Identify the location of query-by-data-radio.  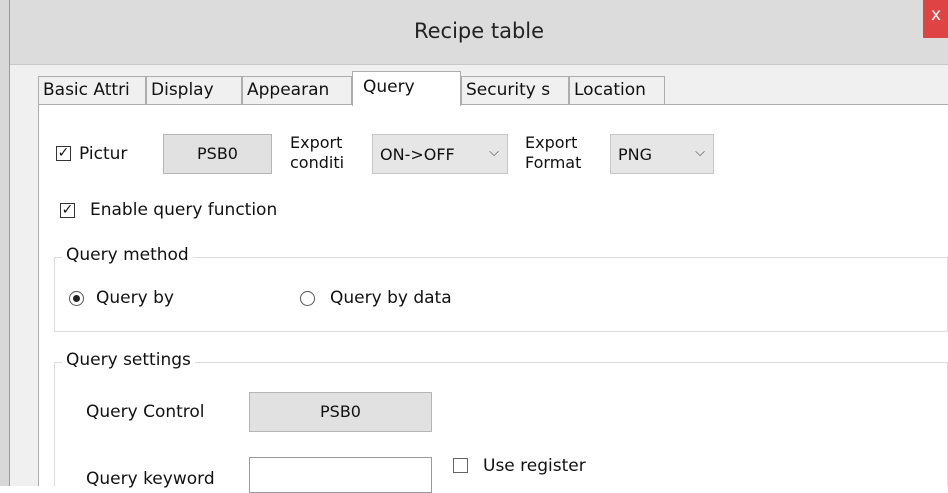
(307, 298).